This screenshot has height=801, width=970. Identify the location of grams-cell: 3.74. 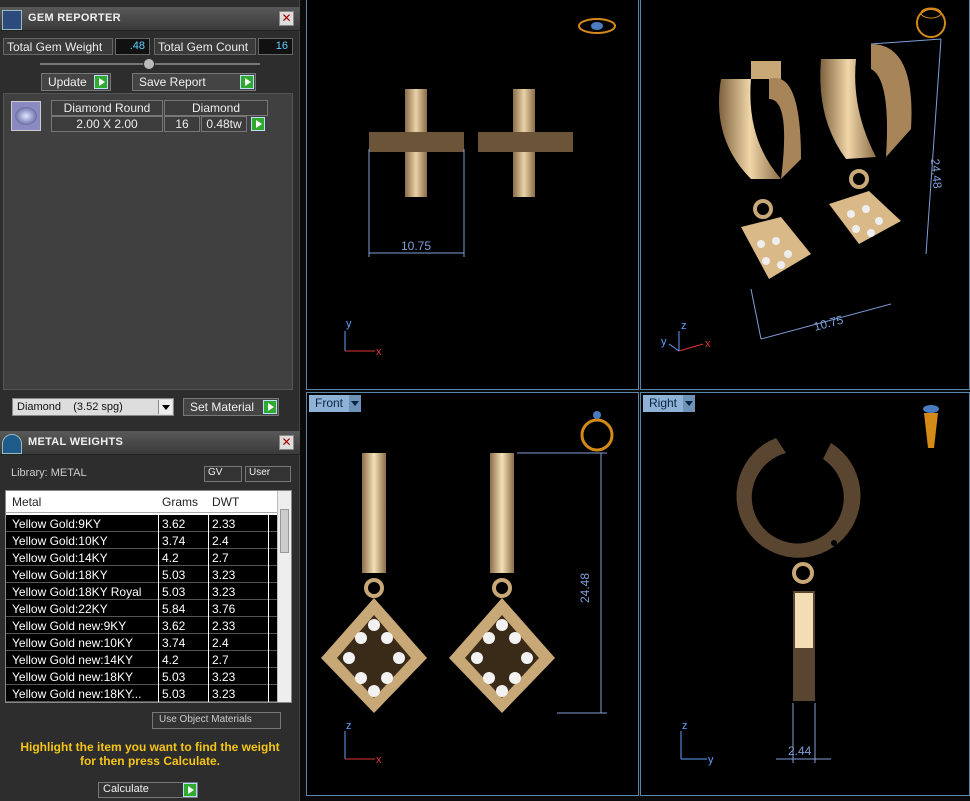
(174, 541).